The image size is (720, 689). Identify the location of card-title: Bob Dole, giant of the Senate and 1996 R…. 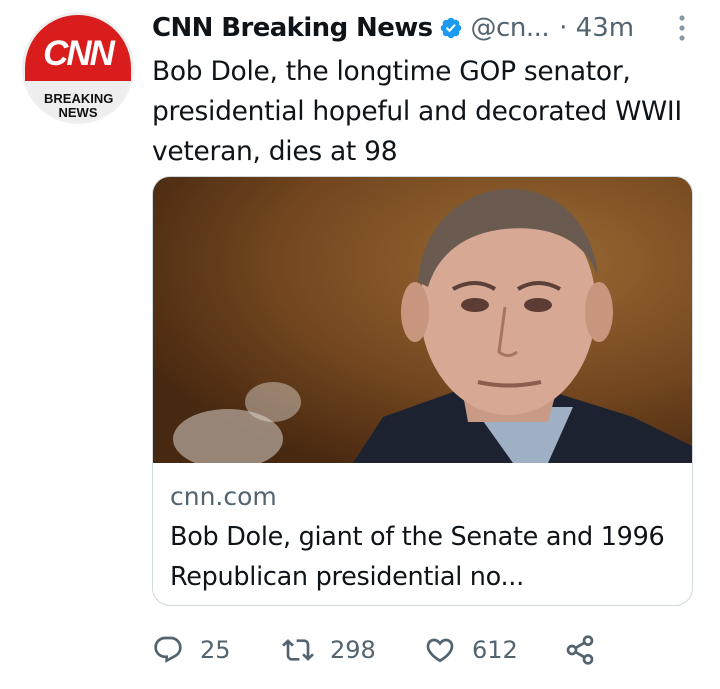
(417, 557).